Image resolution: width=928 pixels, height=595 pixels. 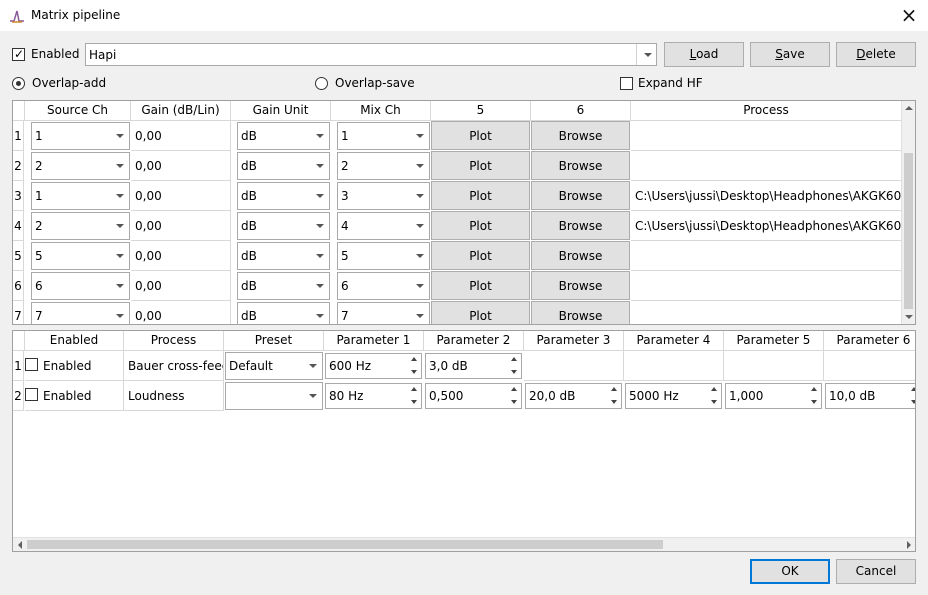 I want to click on source-ch-combo: 5, so click(x=80, y=256).